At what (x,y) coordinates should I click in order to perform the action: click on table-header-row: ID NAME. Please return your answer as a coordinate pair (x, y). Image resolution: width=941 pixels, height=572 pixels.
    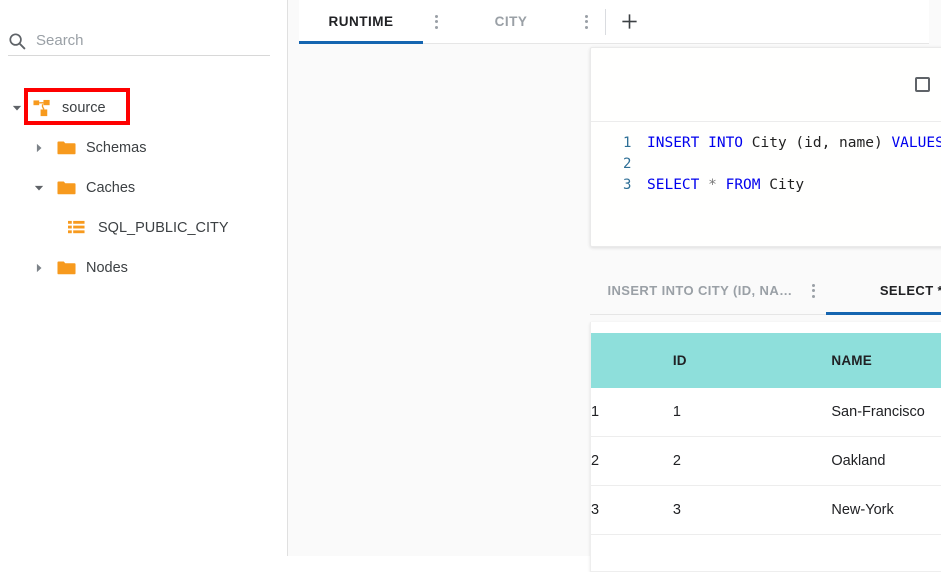
    Looking at the image, I should click on (766, 360).